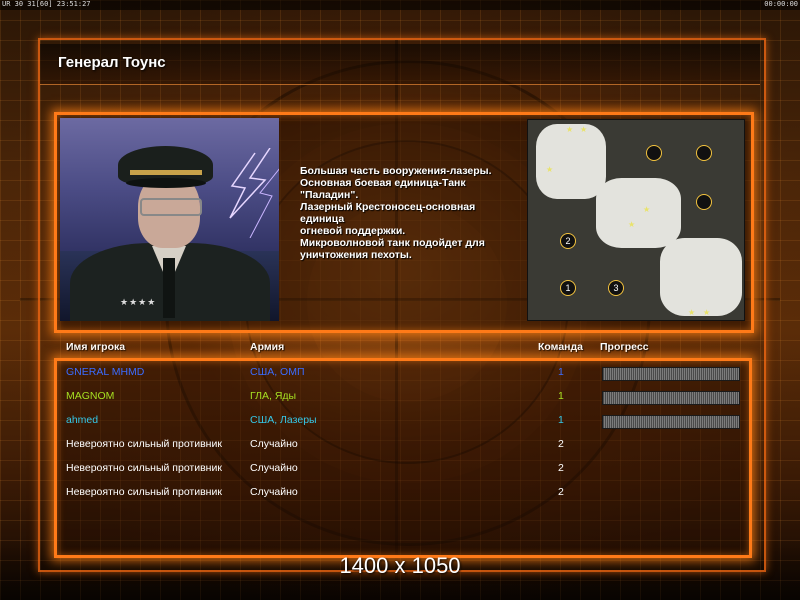 This screenshot has width=800, height=600. Describe the element at coordinates (616, 288) in the screenshot. I see `minimap-start-position-3: 3` at that location.